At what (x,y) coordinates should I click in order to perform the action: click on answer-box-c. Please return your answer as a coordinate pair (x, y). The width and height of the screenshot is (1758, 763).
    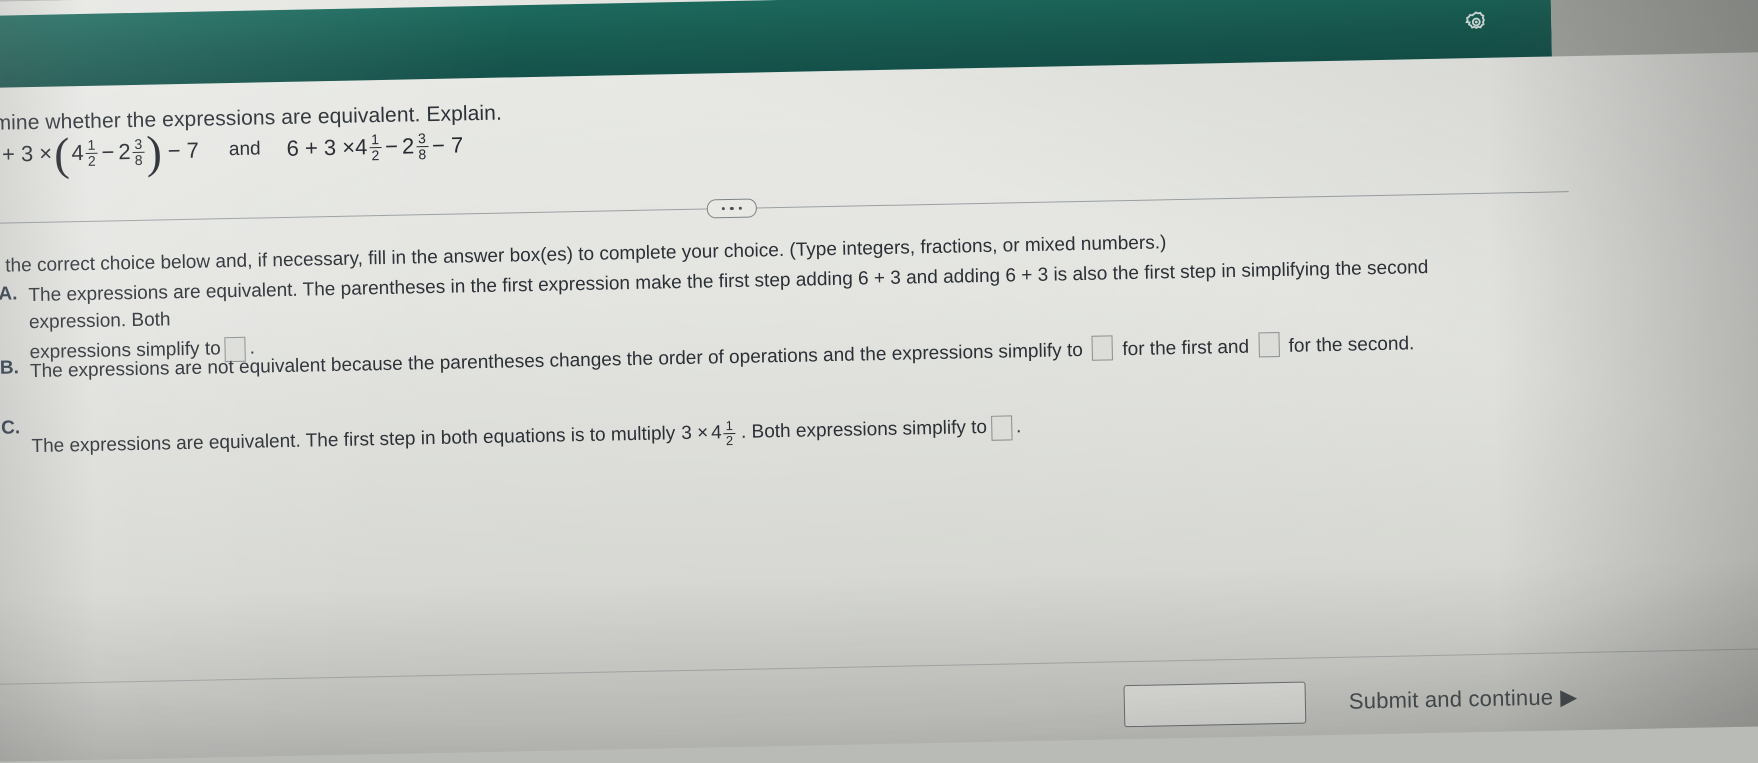
    Looking at the image, I should click on (1001, 427).